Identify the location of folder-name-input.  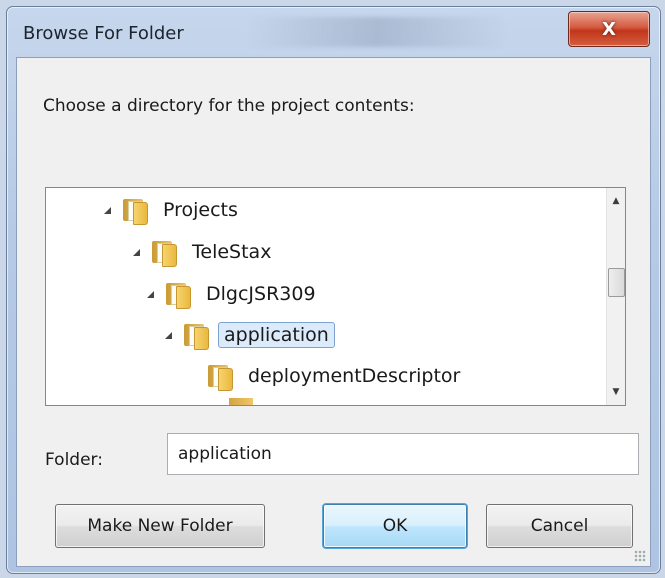
(403, 454).